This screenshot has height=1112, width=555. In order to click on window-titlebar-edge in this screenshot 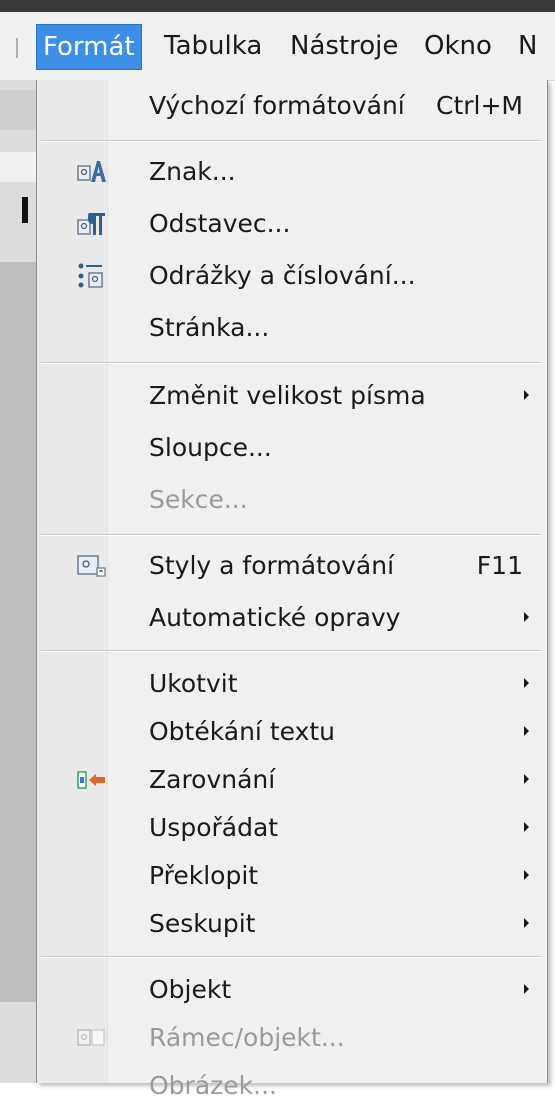, I will do `click(277, 6)`.